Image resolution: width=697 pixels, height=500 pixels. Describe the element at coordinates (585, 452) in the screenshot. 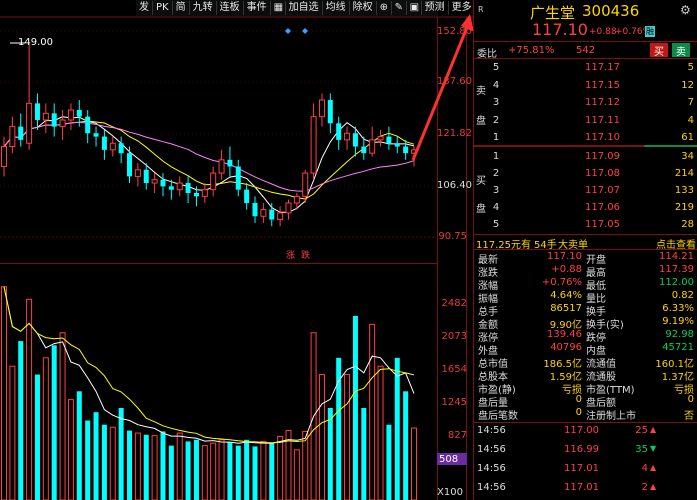

I see `tick-row: 14:56 116.99 35 ▼` at that location.